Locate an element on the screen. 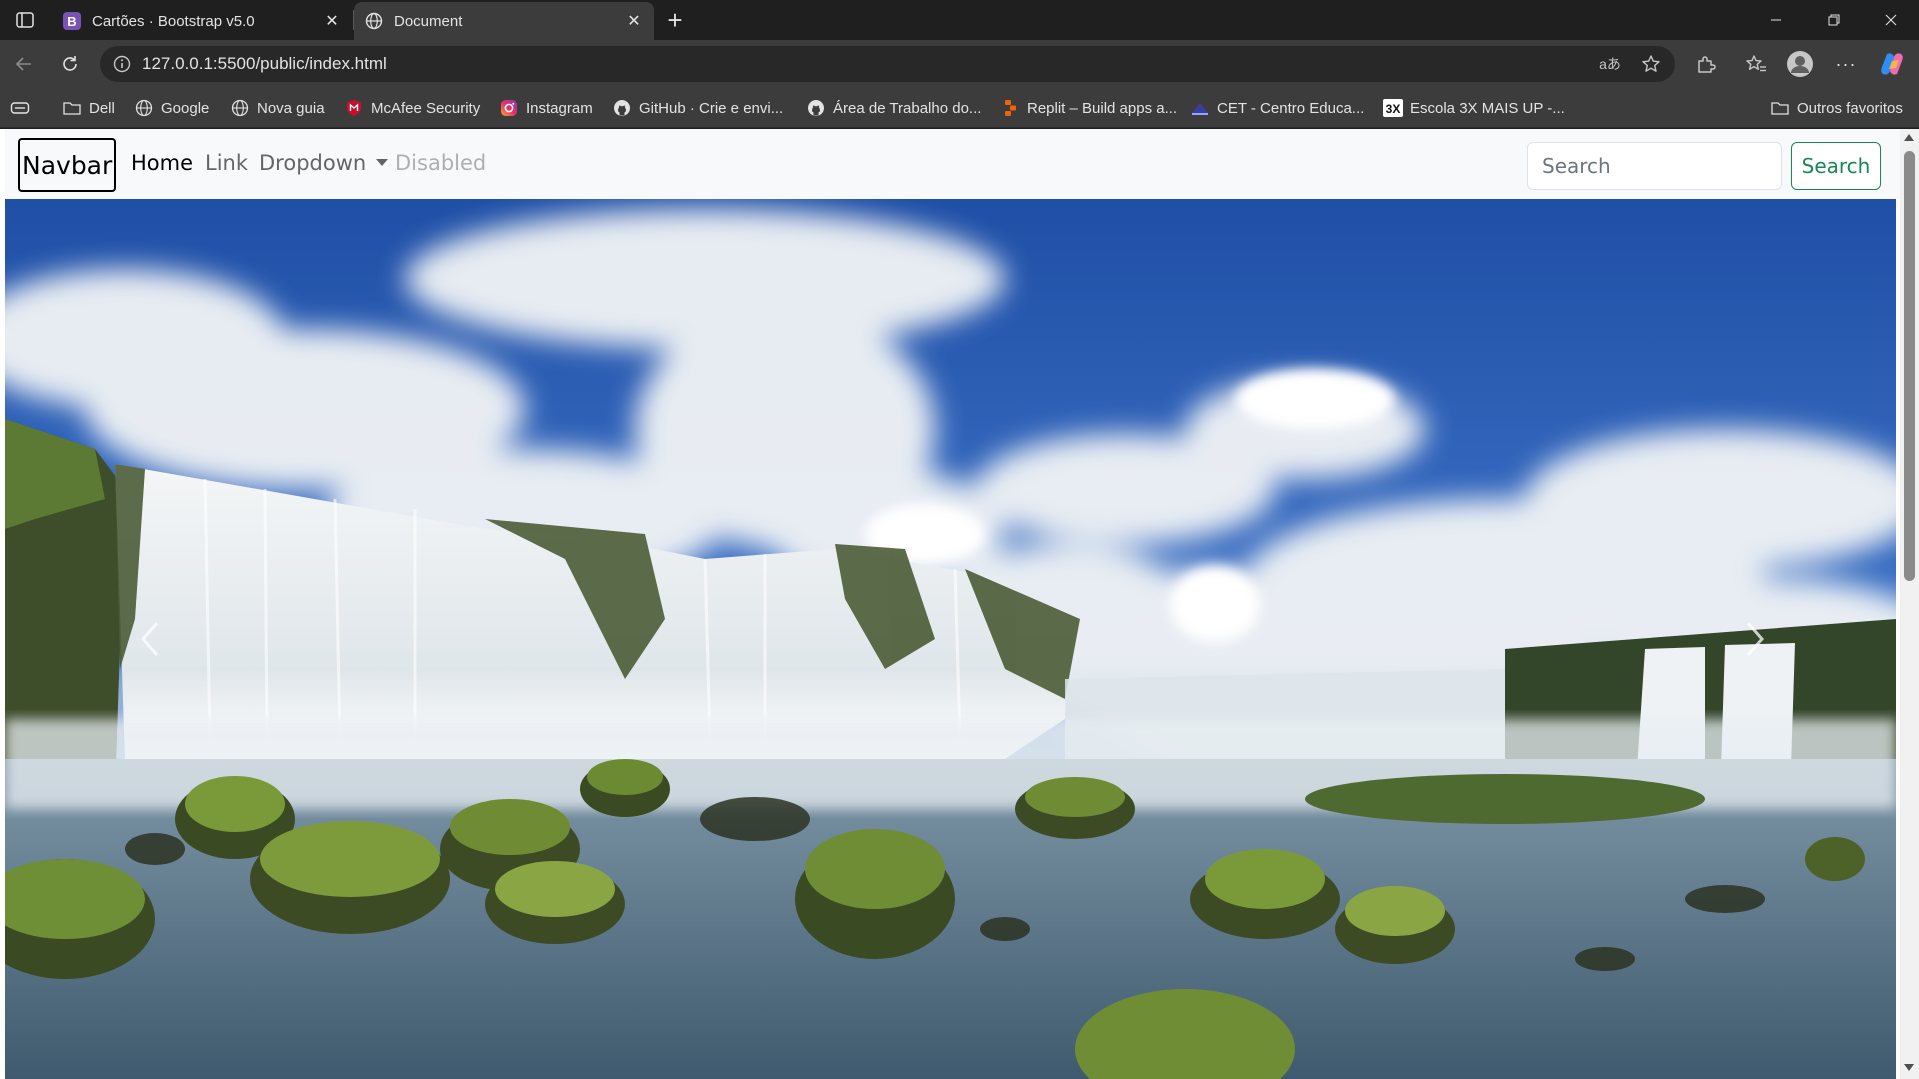 The width and height of the screenshot is (1919, 1079). favorites-icon is located at coordinates (1756, 64).